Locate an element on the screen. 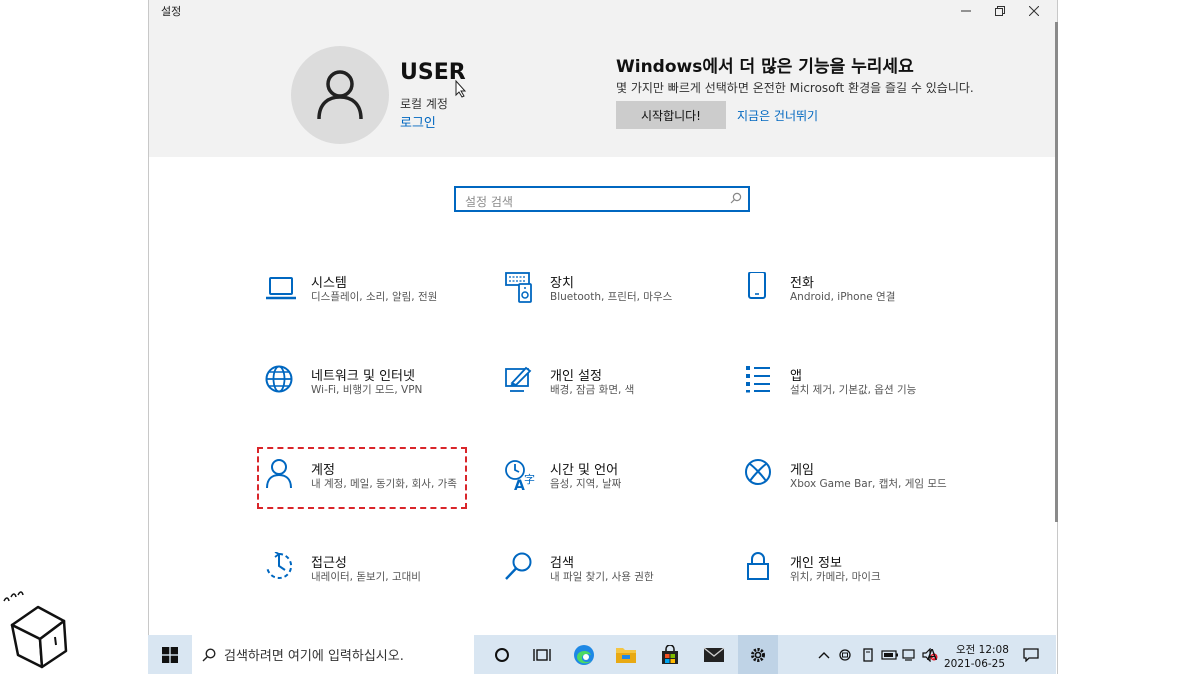  battery-icon is located at coordinates (889, 654).